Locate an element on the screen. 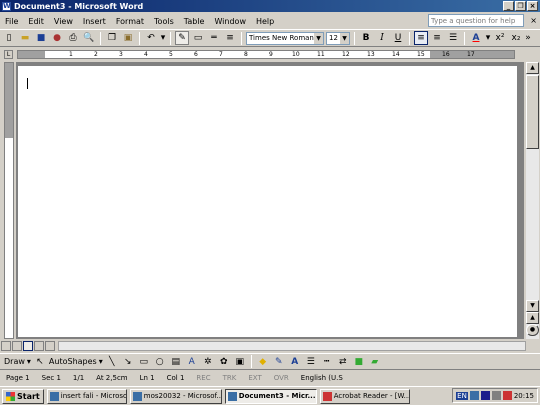 The width and height of the screenshot is (540, 405). menu-view: View is located at coordinates (63, 21).